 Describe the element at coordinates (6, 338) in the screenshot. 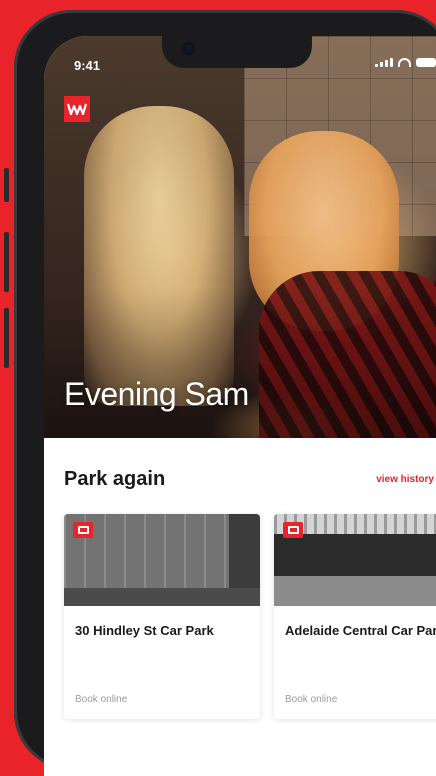

I see `side-button-volume-down` at that location.